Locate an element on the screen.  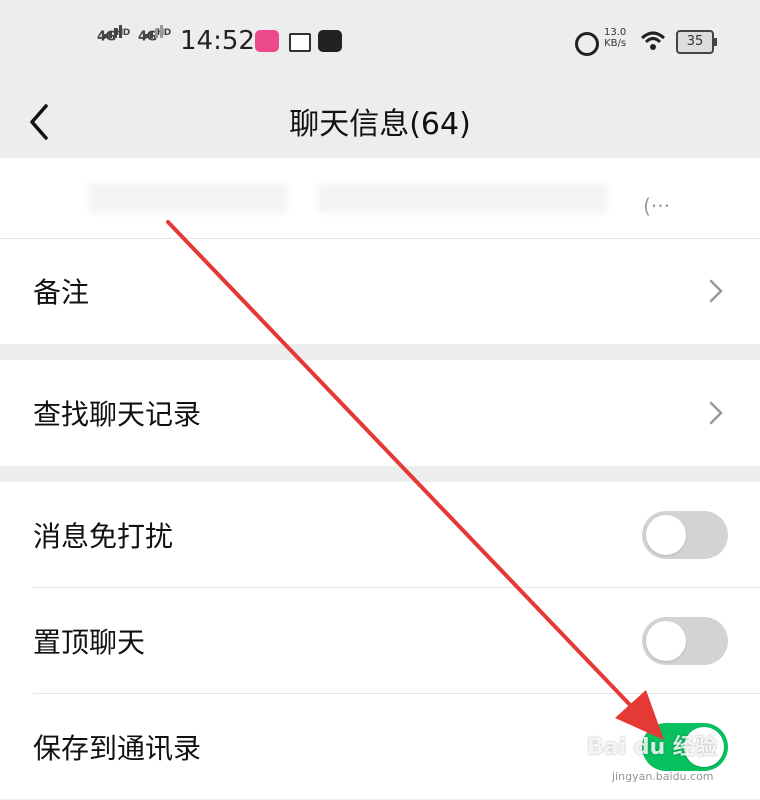
app-notification-icon is located at coordinates (267, 41).